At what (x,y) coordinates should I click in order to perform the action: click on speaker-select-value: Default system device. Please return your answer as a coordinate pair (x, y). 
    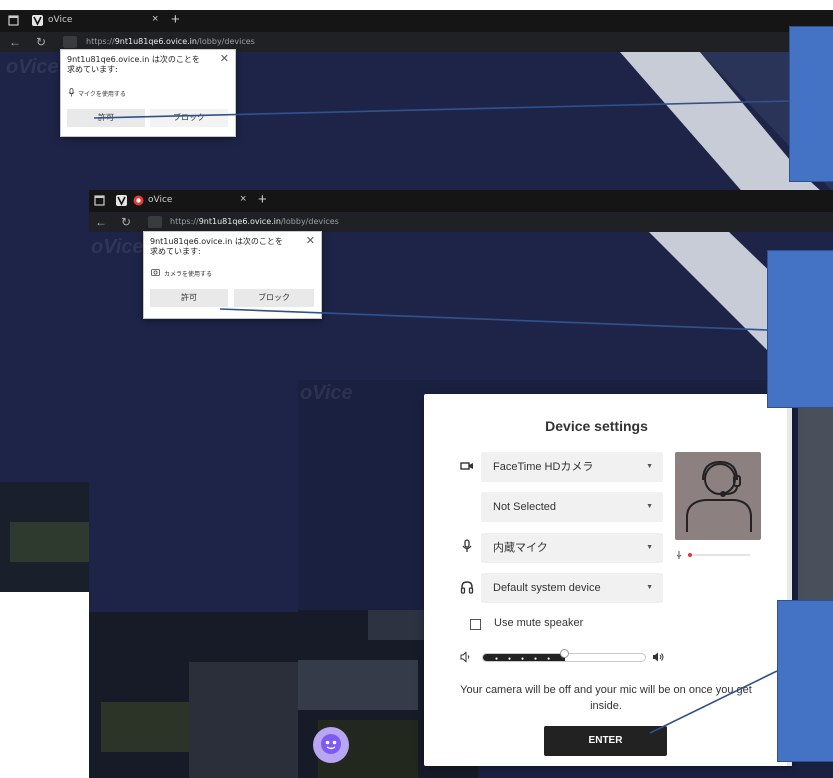
    Looking at the image, I should click on (547, 588).